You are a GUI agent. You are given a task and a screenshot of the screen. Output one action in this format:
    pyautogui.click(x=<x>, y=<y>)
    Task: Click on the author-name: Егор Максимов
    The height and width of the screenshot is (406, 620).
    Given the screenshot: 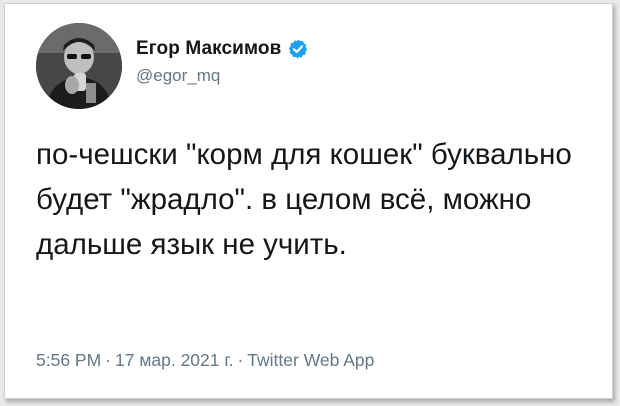 What is the action you would take?
    pyautogui.click(x=208, y=49)
    